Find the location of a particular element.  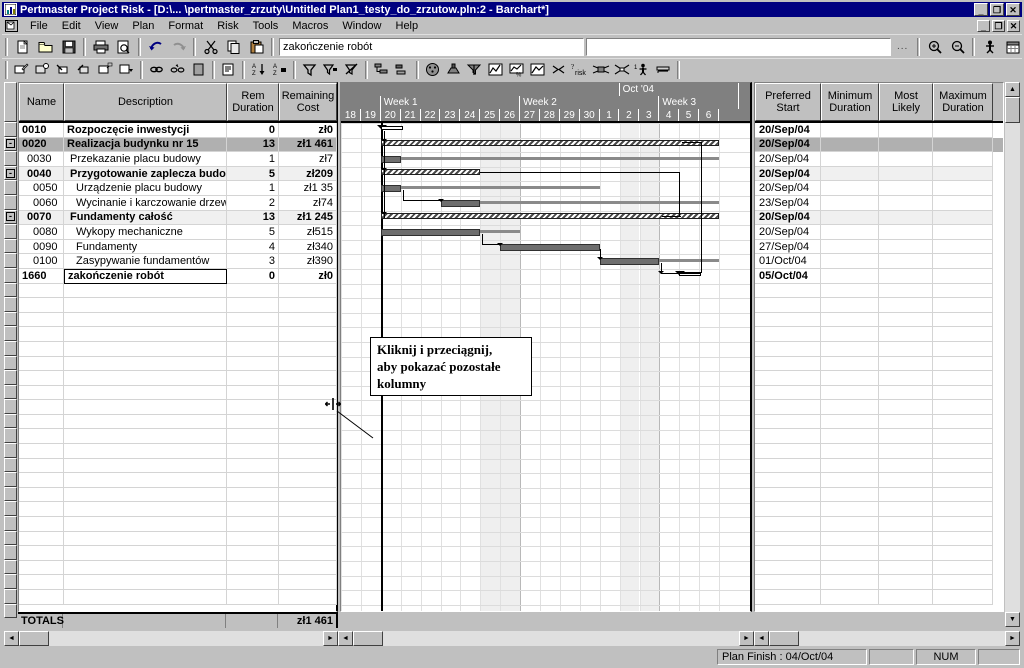

column-header-minimum-duration: Minimum Duration is located at coordinates (850, 102).